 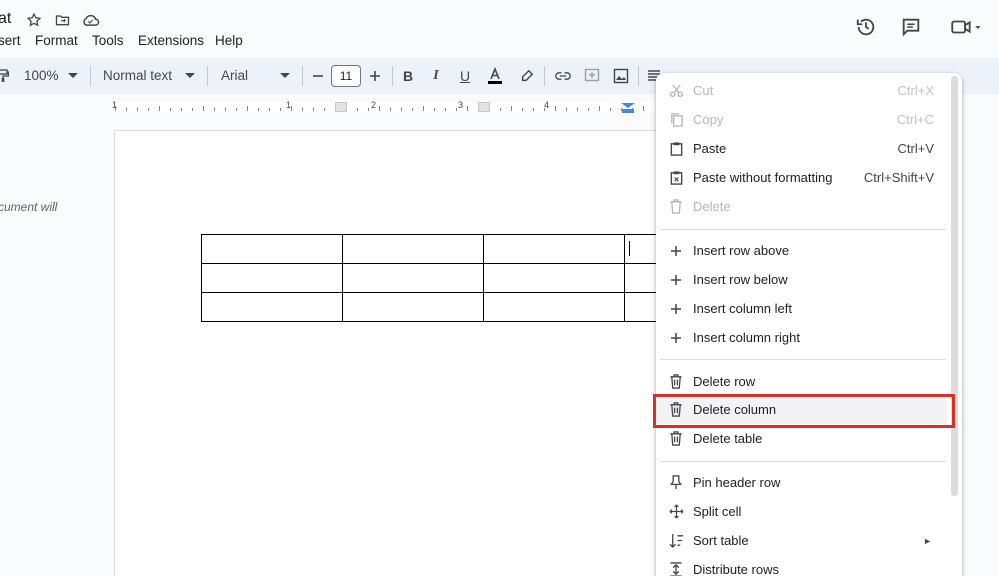 I want to click on decrease-font-size-button, so click(x=318, y=76).